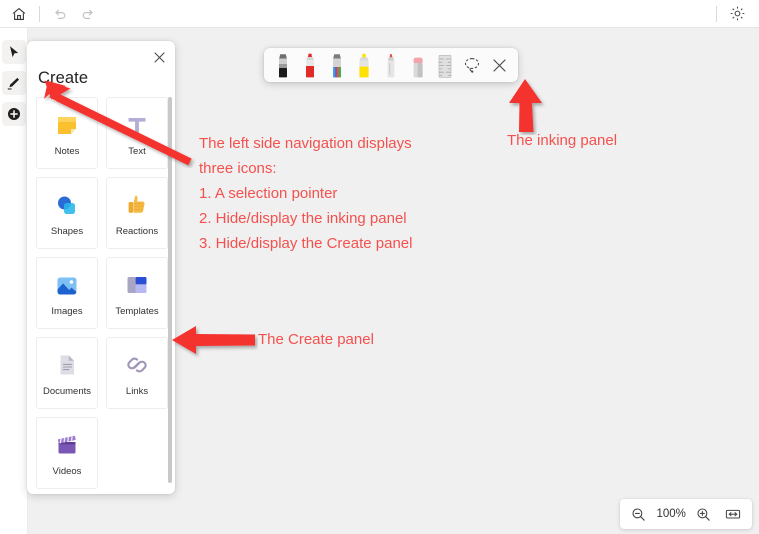 The image size is (759, 534). I want to click on top-toolbar, so click(379, 14).